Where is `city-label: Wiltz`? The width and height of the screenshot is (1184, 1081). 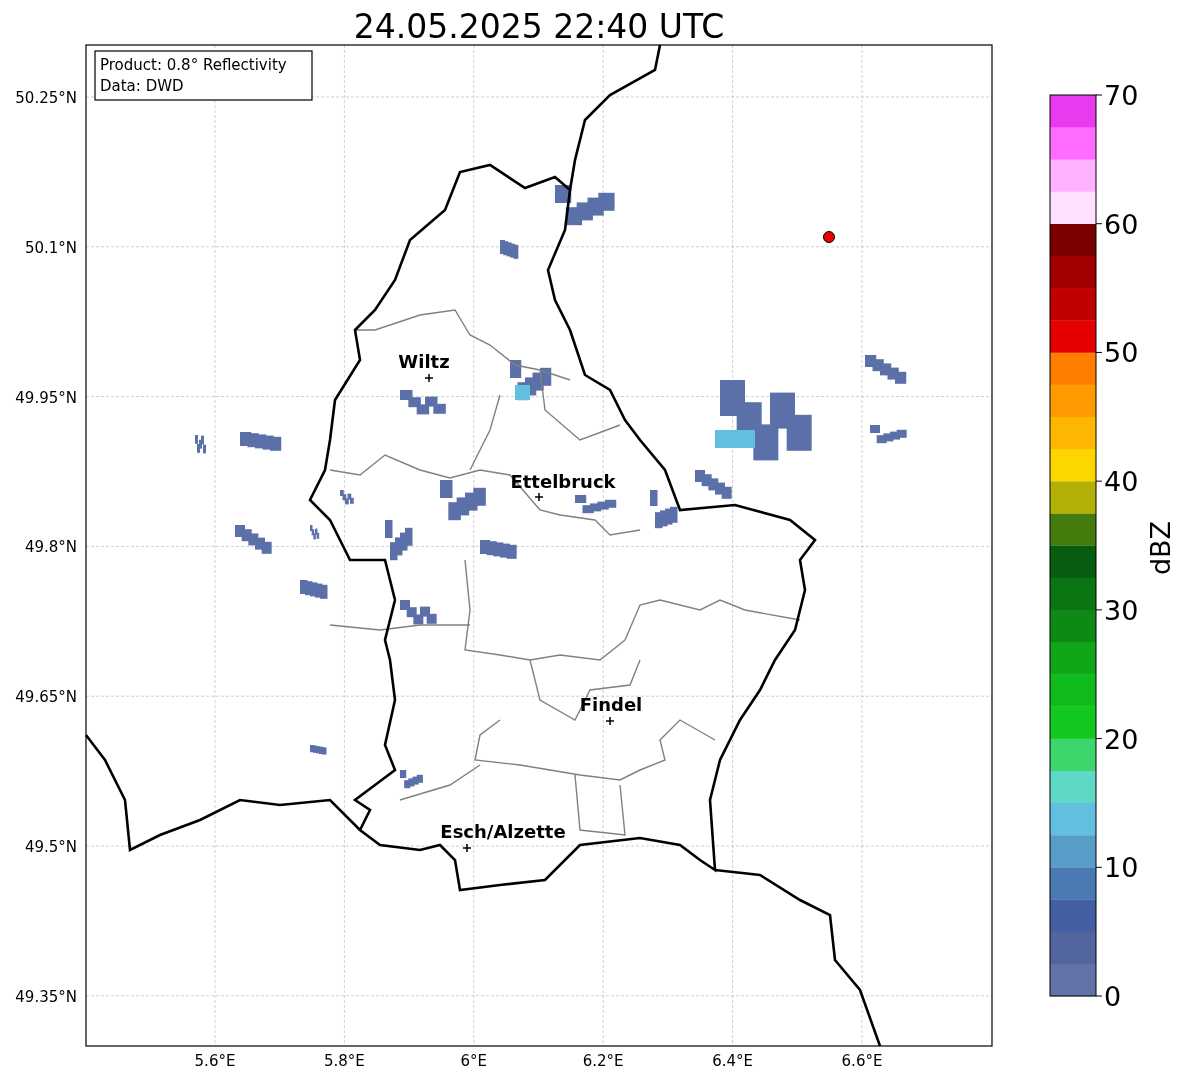 city-label: Wiltz is located at coordinates (424, 361).